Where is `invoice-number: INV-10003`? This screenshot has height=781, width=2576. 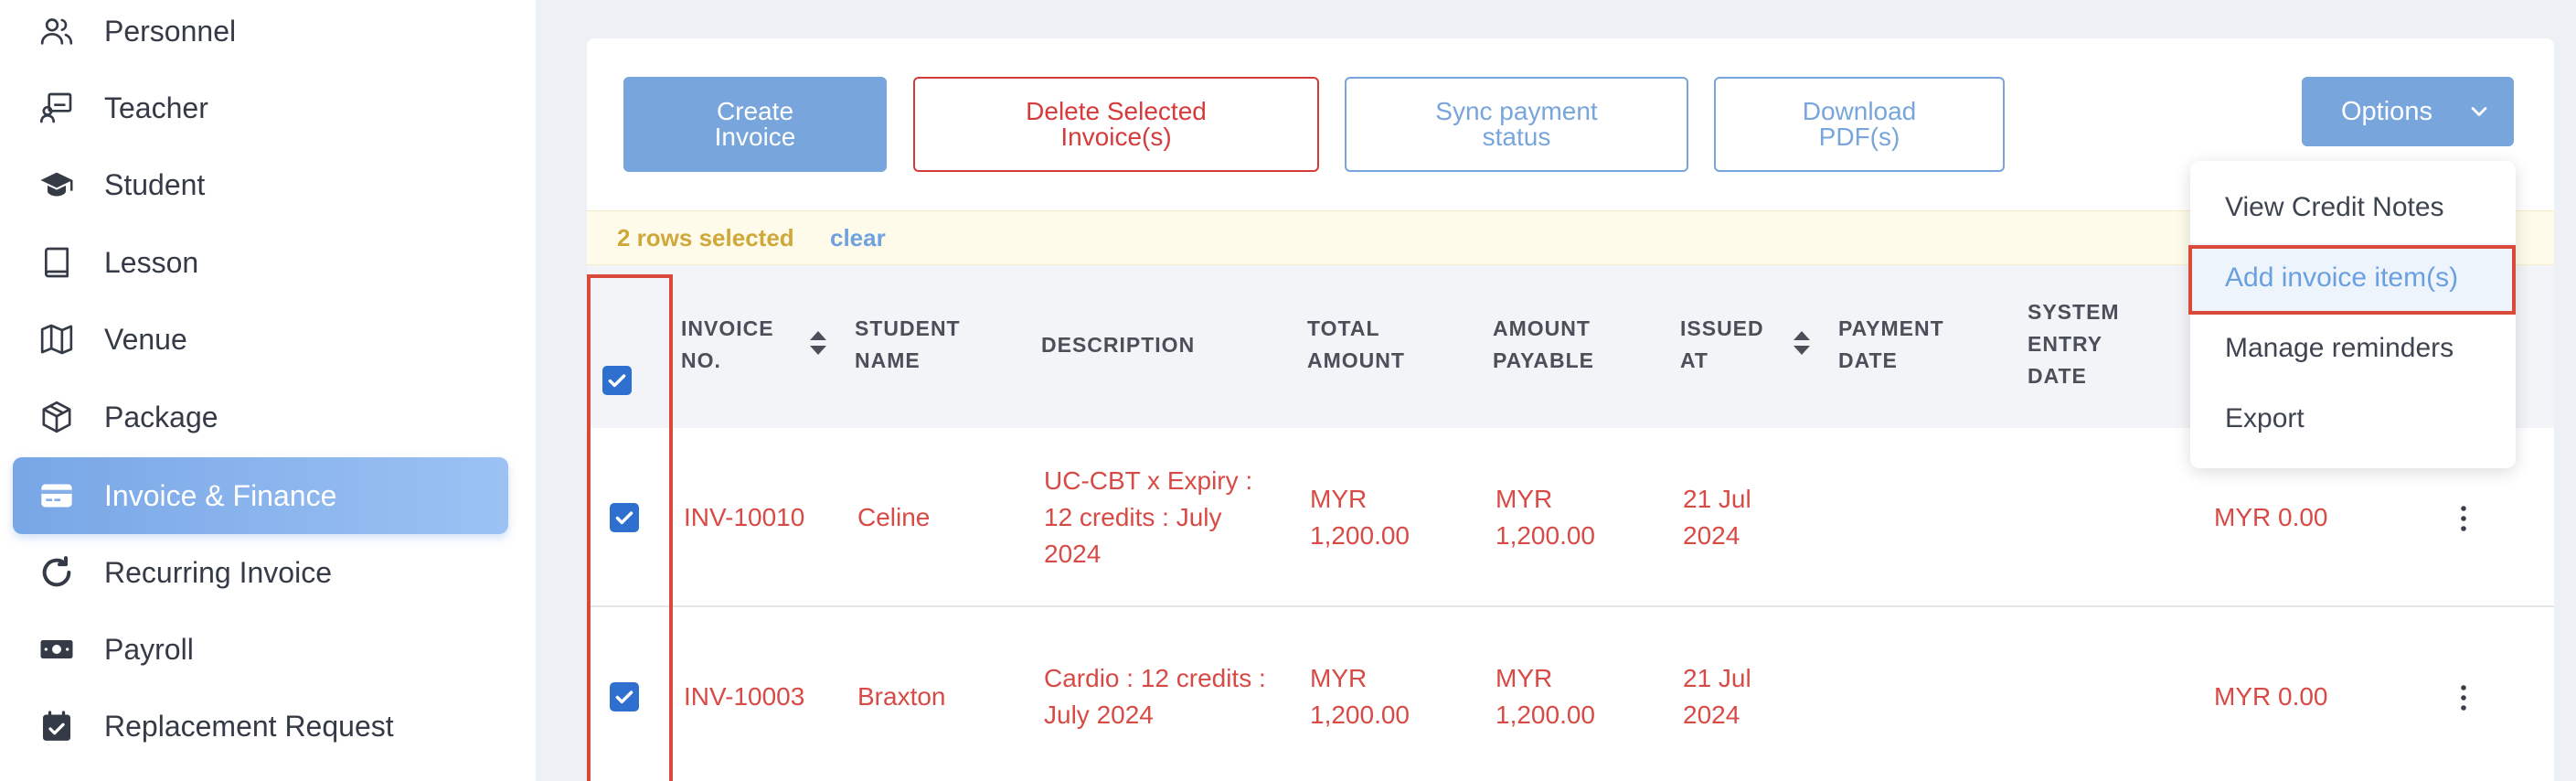 invoice-number: INV-10003 is located at coordinates (744, 697).